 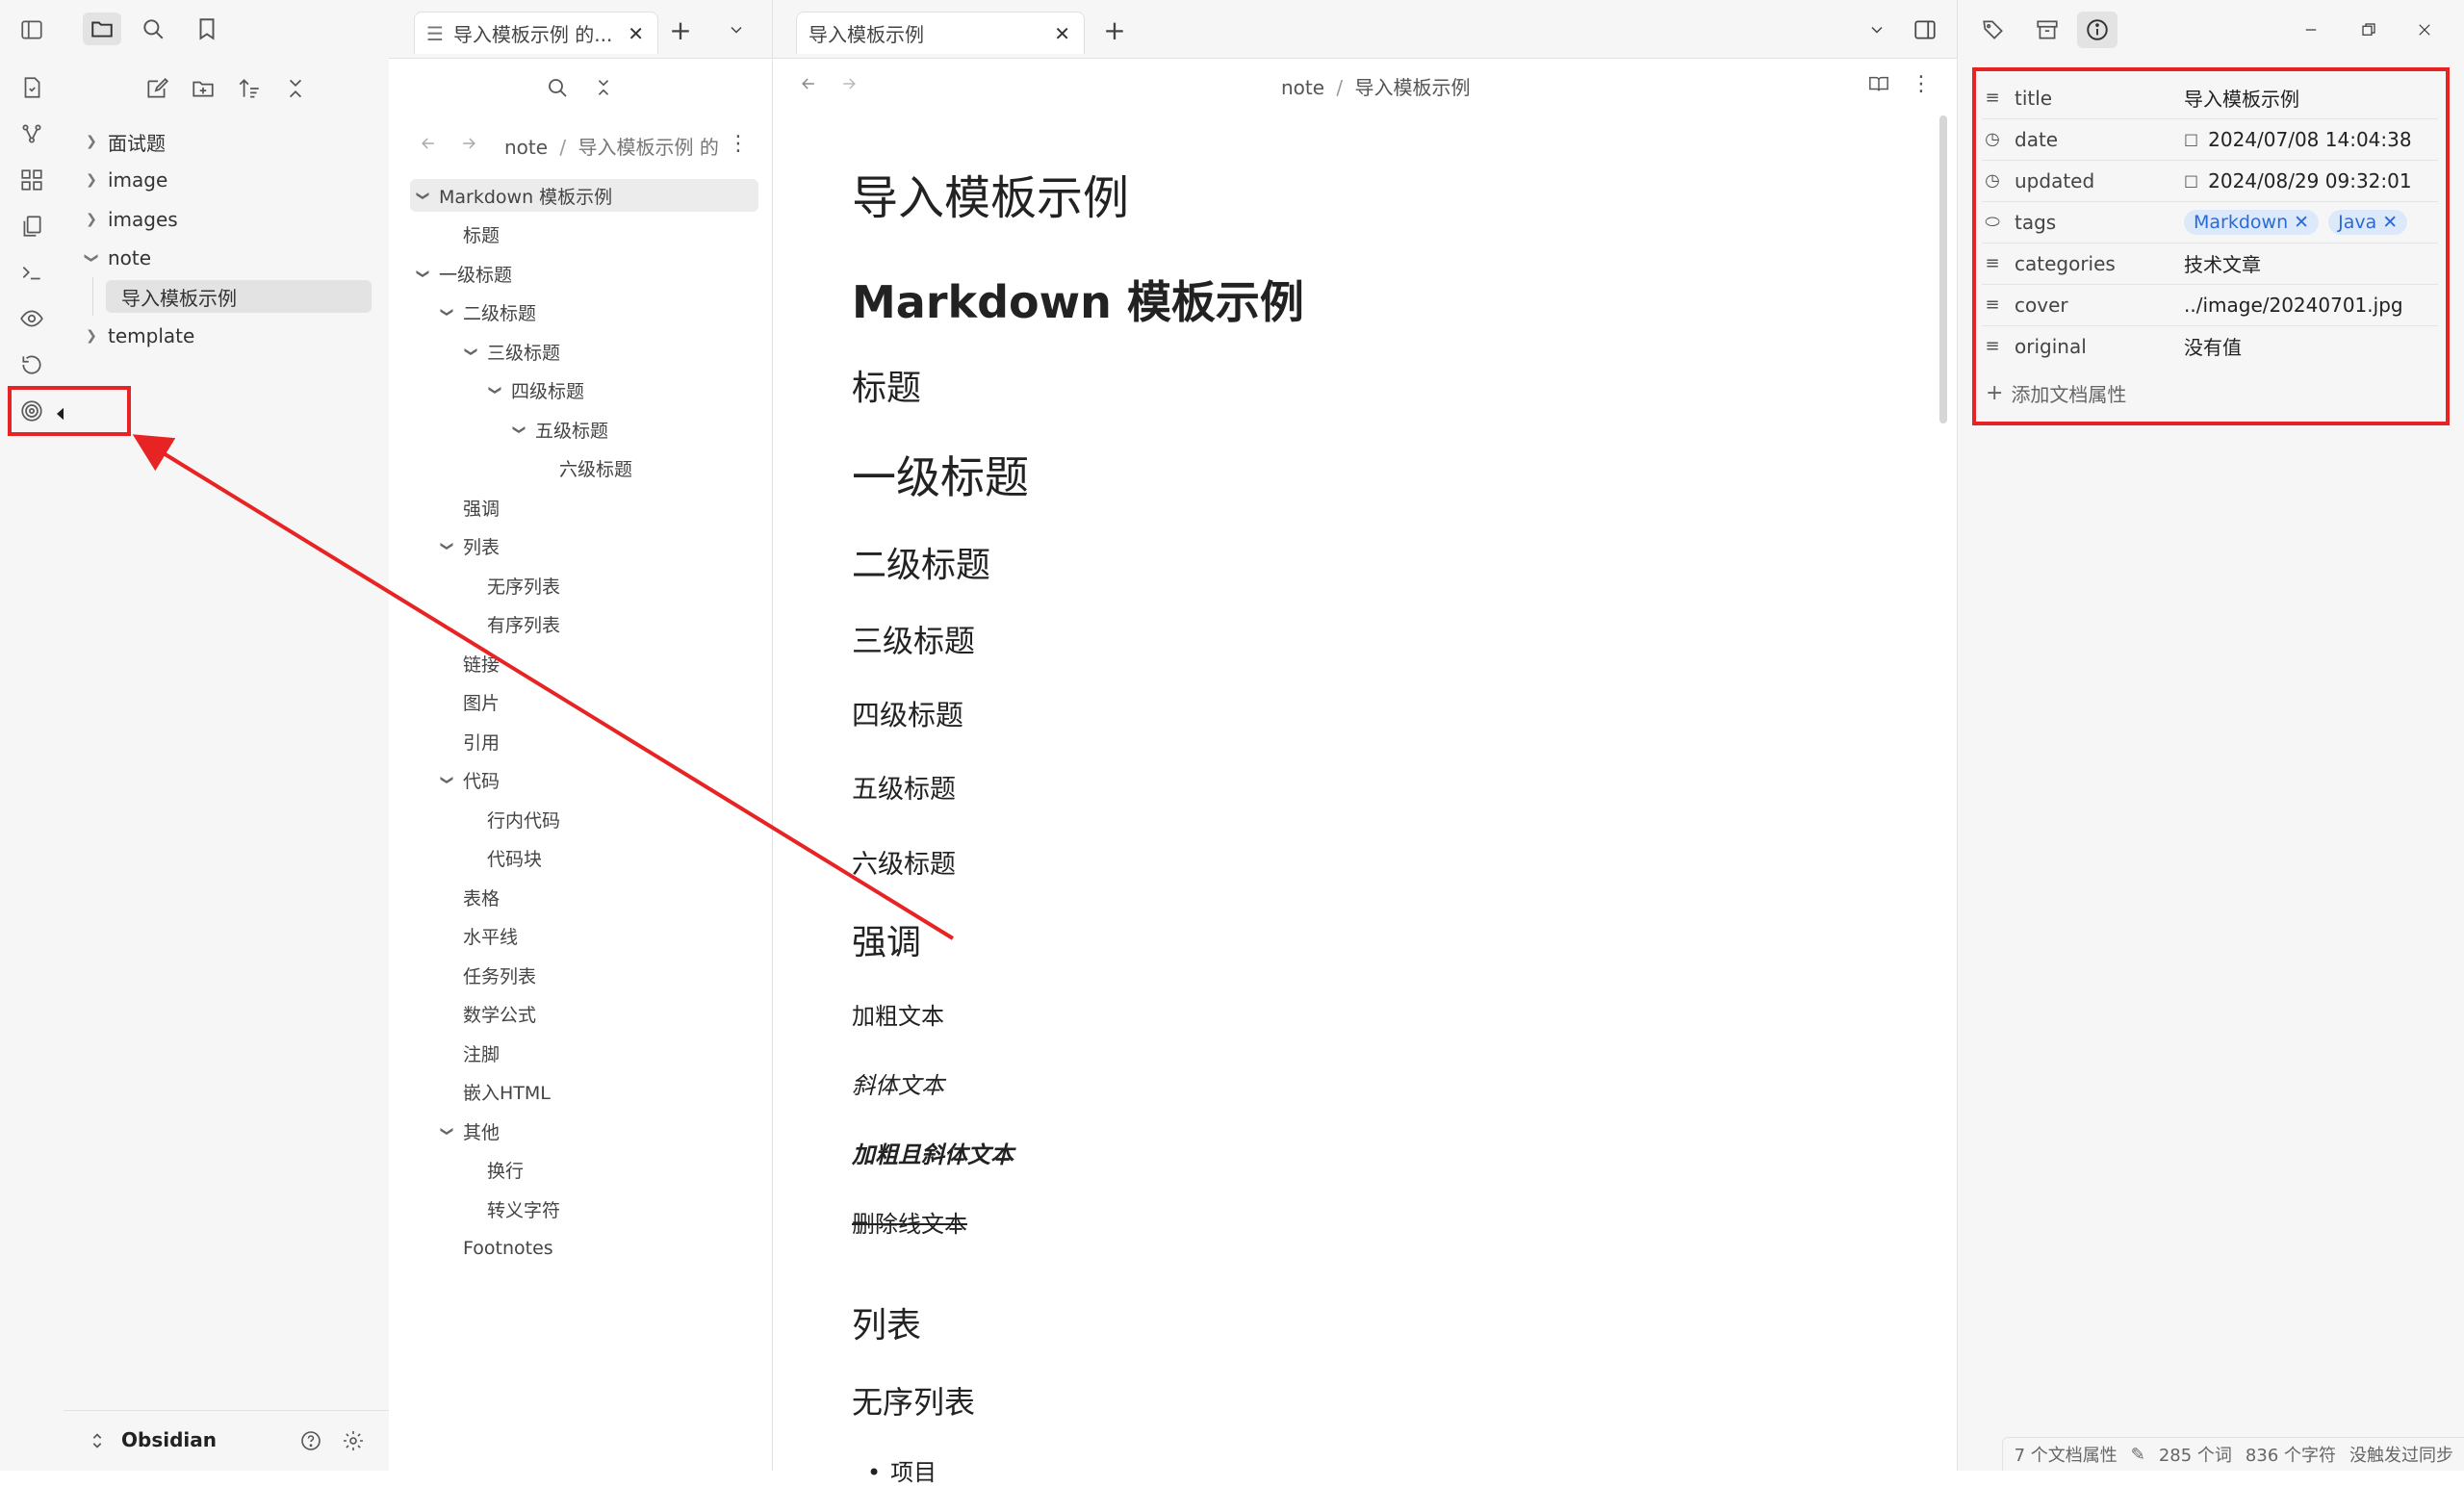 I want to click on property-key: title, so click(x=2099, y=98).